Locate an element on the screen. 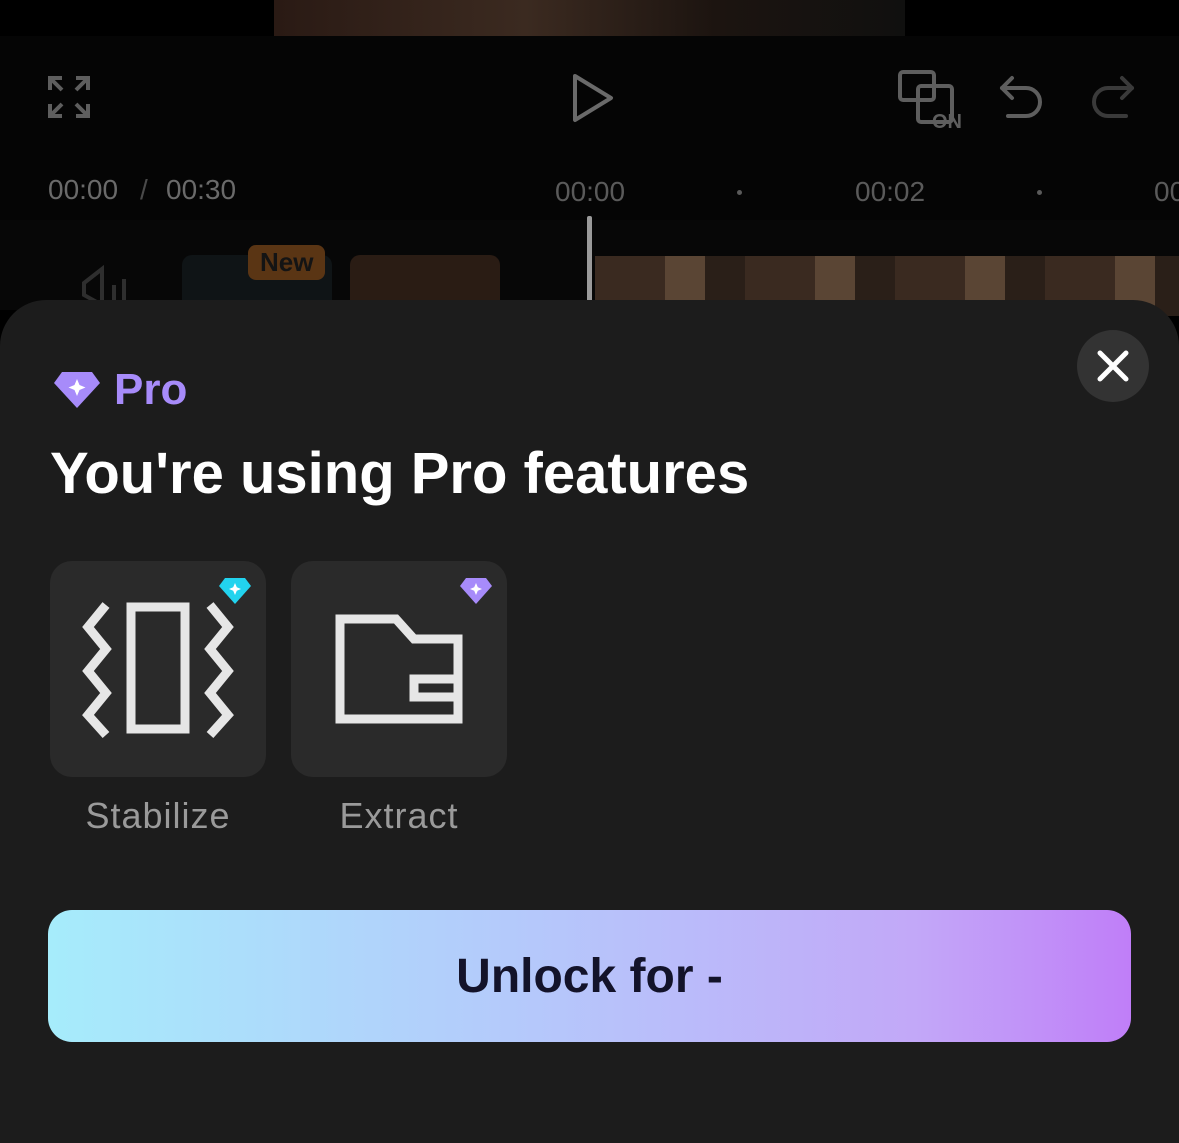  feature-label: Extract is located at coordinates (399, 815).